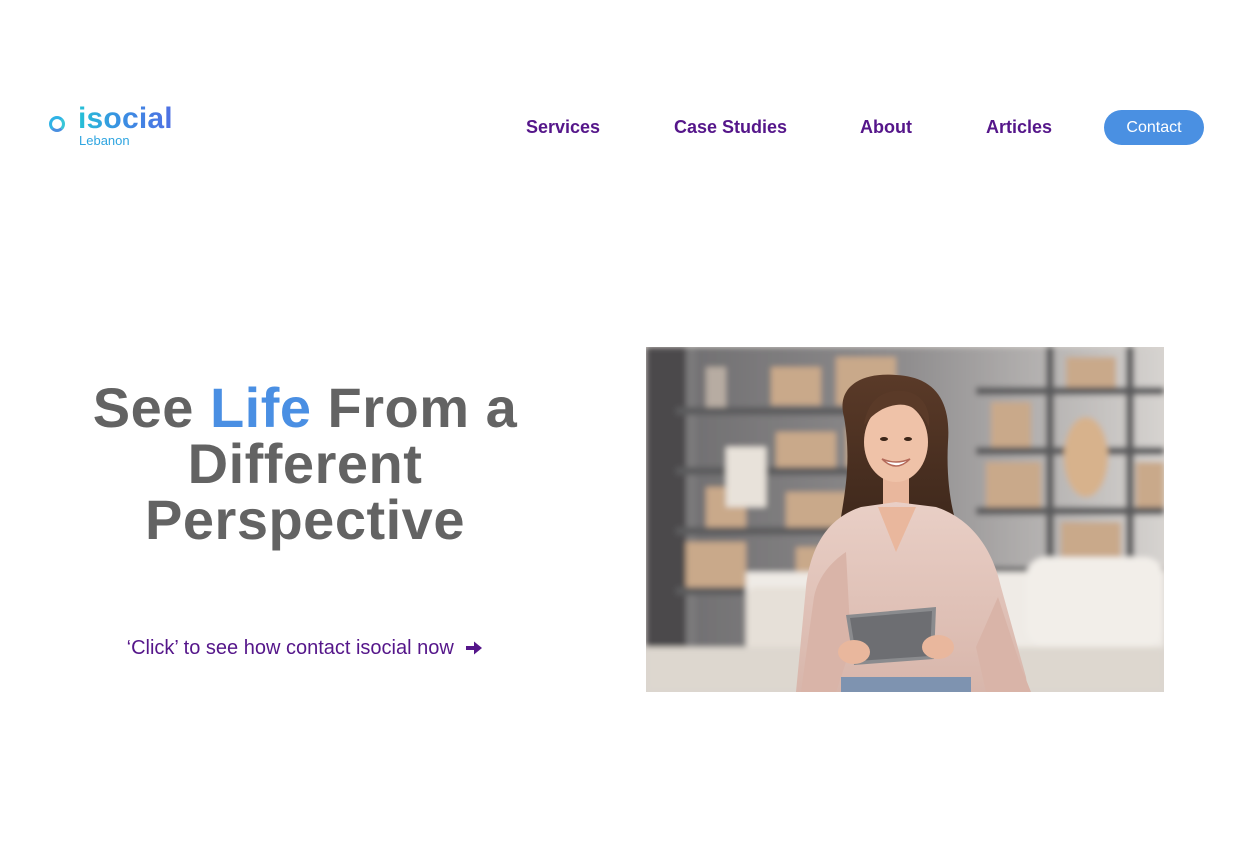 The width and height of the screenshot is (1255, 862). I want to click on brand-tagline: Lebanon, so click(104, 140).